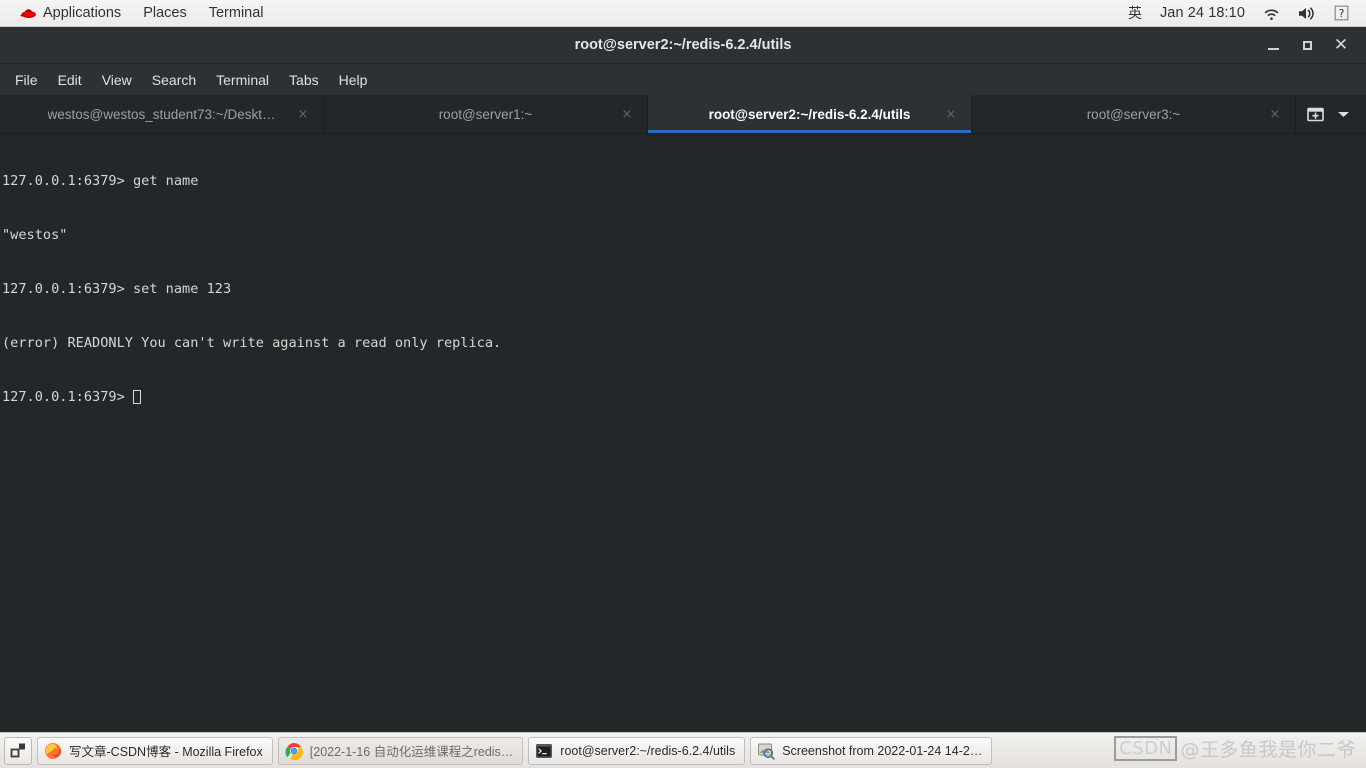 The width and height of the screenshot is (1366, 768). I want to click on tab-label: root@server3:~, so click(1133, 114).